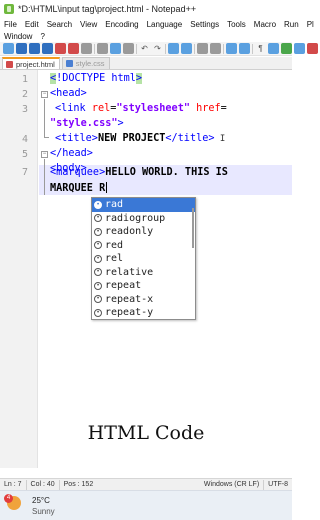  Describe the element at coordinates (128, 48) in the screenshot. I see `paste-icon` at that location.